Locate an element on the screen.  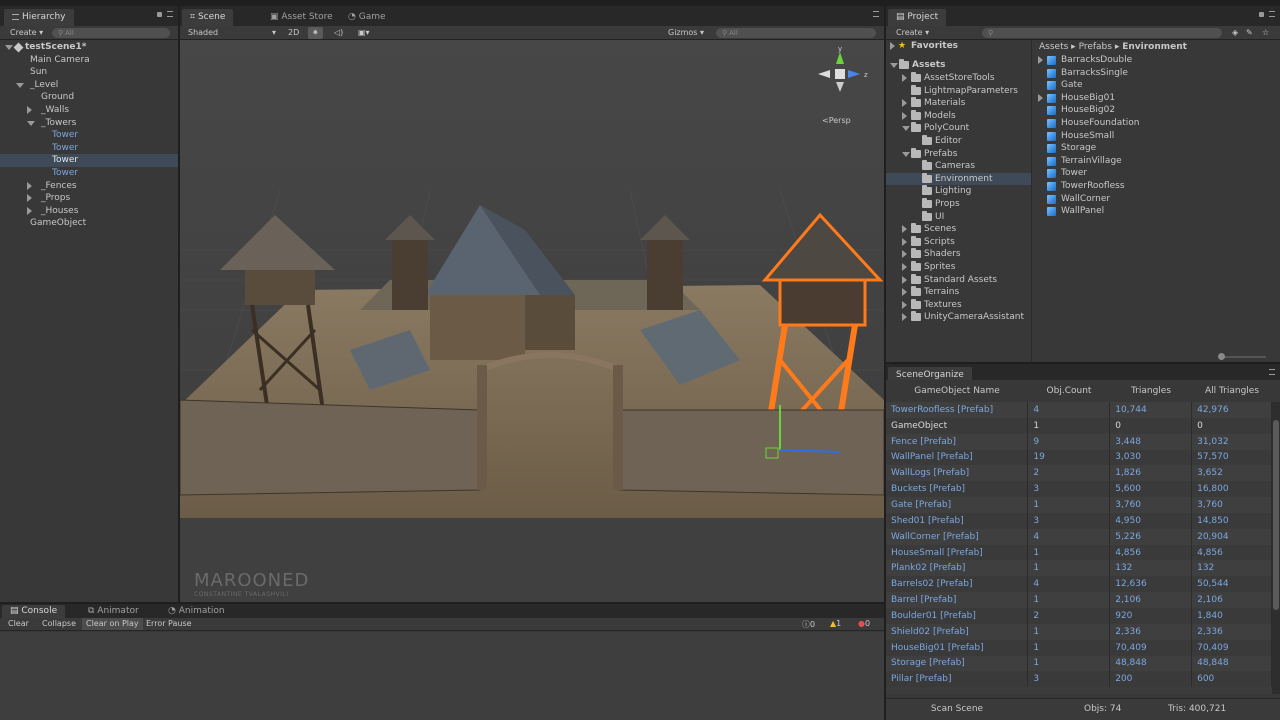
table-row: HouseSmall [Prefab] 1 4,856 4,856 is located at coordinates (1079, 552).